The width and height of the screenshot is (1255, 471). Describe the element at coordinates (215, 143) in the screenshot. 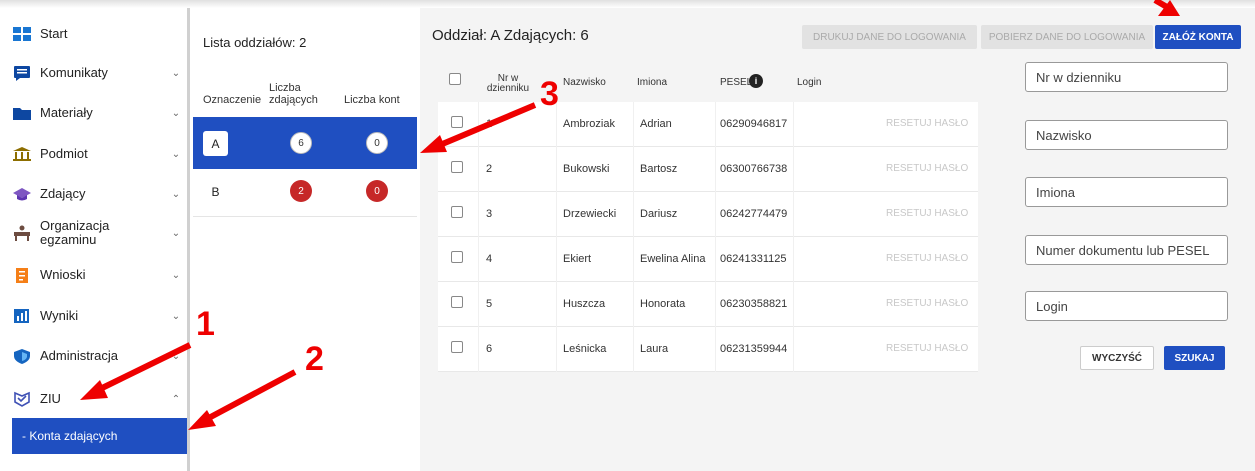

I see `class-symbol: A` at that location.